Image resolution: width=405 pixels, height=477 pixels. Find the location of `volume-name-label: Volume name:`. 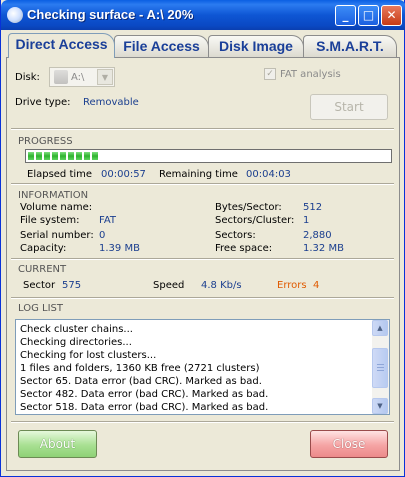

volume-name-label: Volume name: is located at coordinates (56, 207).